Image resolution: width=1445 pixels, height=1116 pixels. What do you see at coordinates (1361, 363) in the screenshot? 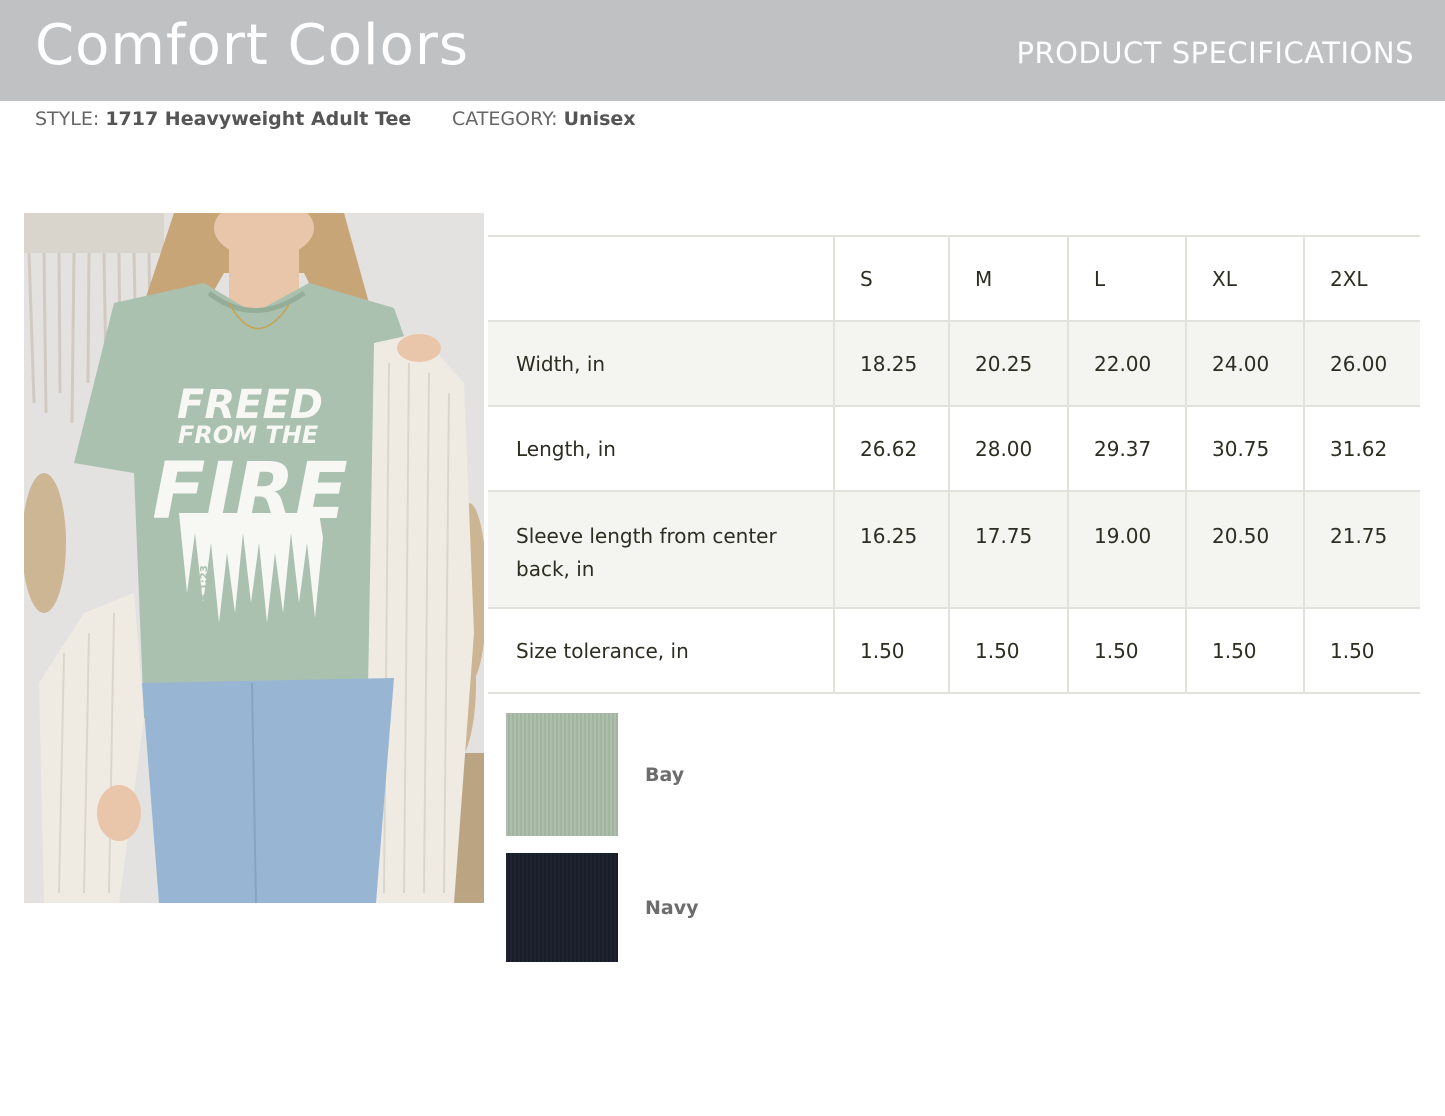
I see `table-cell: 26.00` at bounding box center [1361, 363].